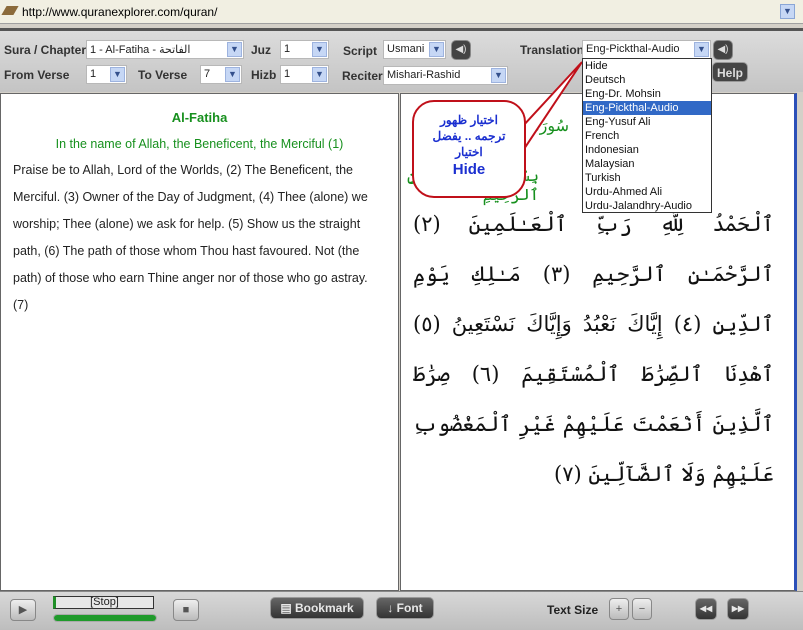 The height and width of the screenshot is (630, 803). I want to click on next-icon: ▶▶, so click(738, 609).